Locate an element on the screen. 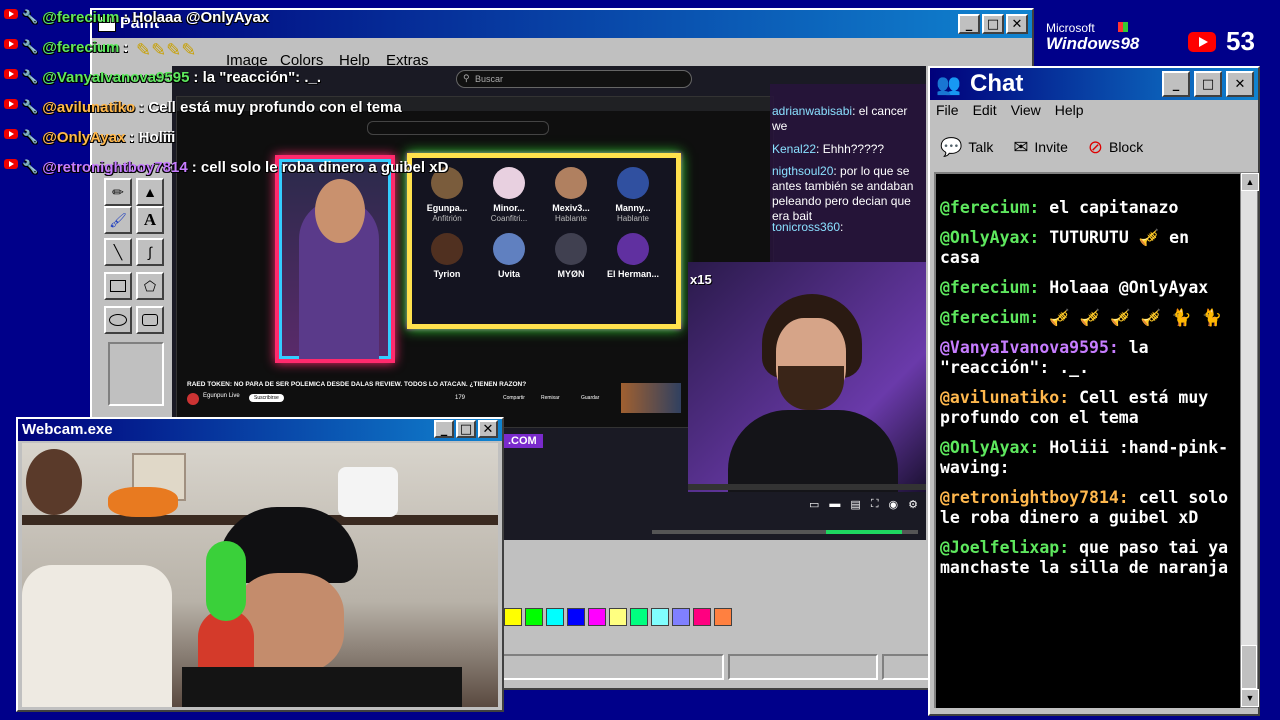 The height and width of the screenshot is (720, 1280). gaming-chair is located at coordinates (97, 636).